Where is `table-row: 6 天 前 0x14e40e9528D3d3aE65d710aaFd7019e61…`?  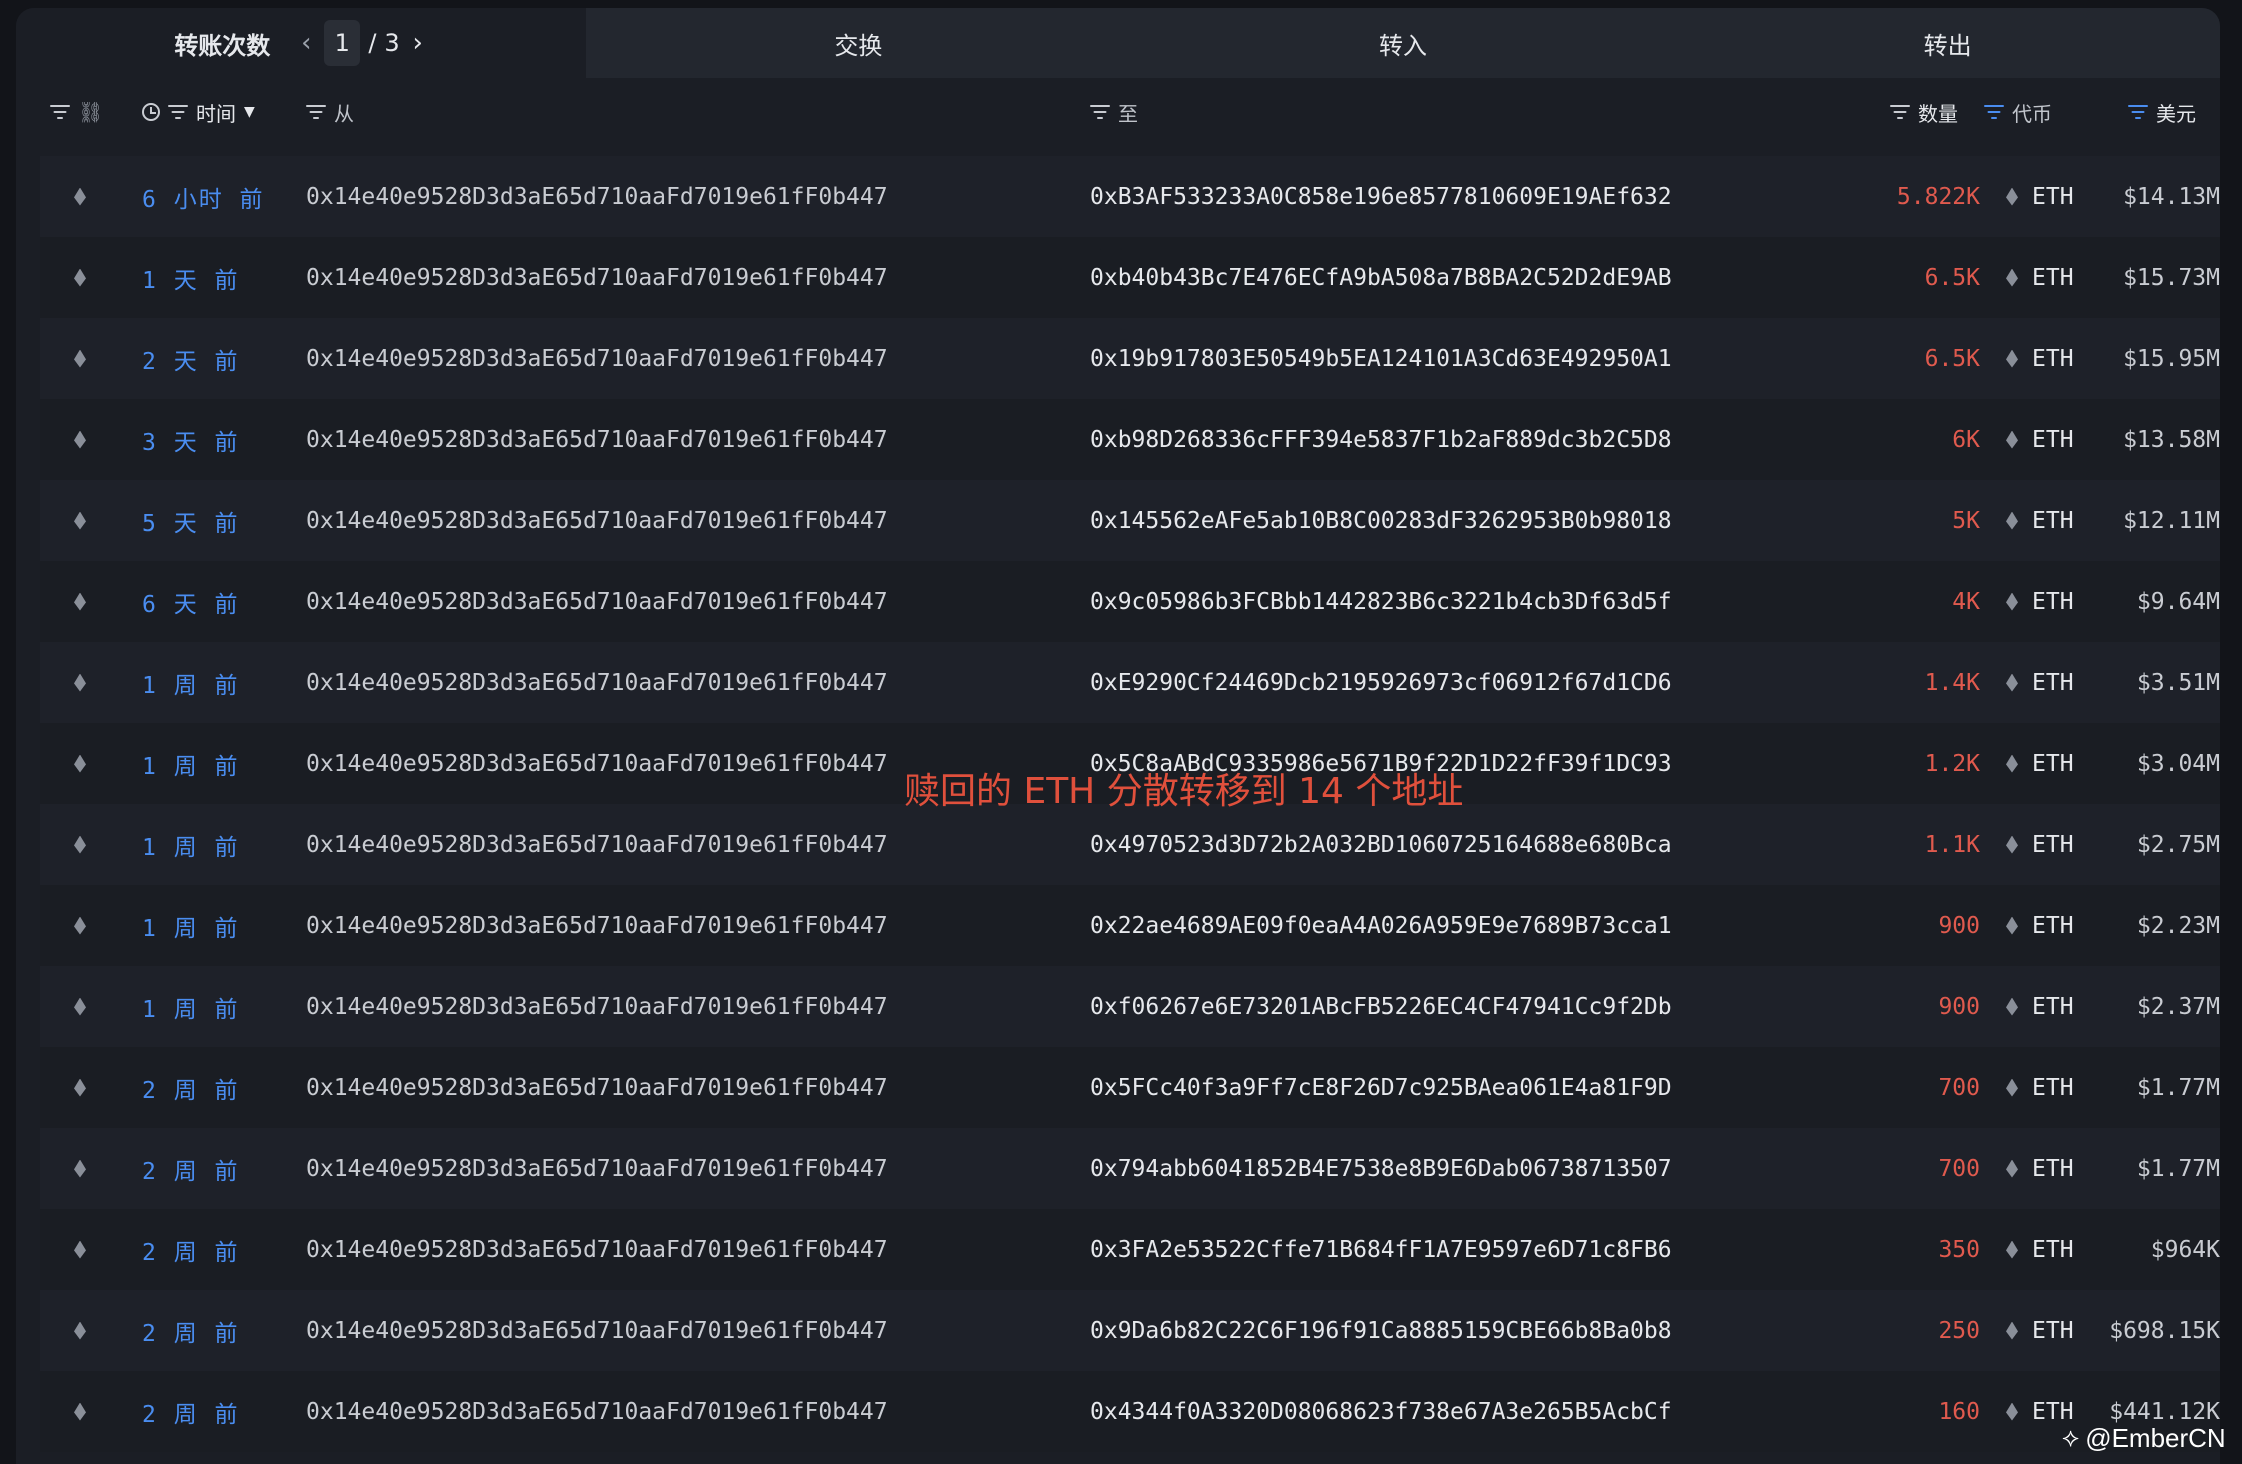
table-row: 6 天 前 0x14e40e9528D3d3aE65d710aaFd7019e61… is located at coordinates (1130, 601).